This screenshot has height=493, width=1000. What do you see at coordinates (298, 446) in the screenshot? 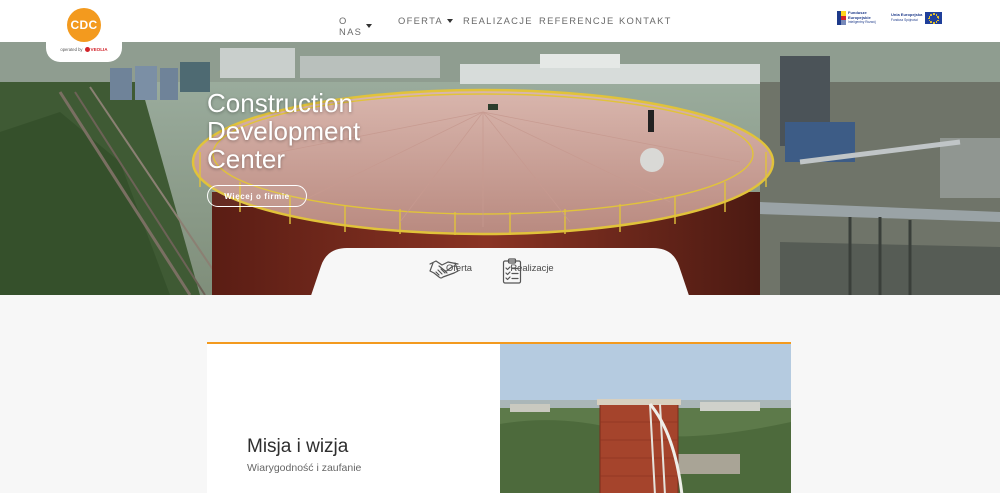
I see `mission-title: Misja i wizja` at bounding box center [298, 446].